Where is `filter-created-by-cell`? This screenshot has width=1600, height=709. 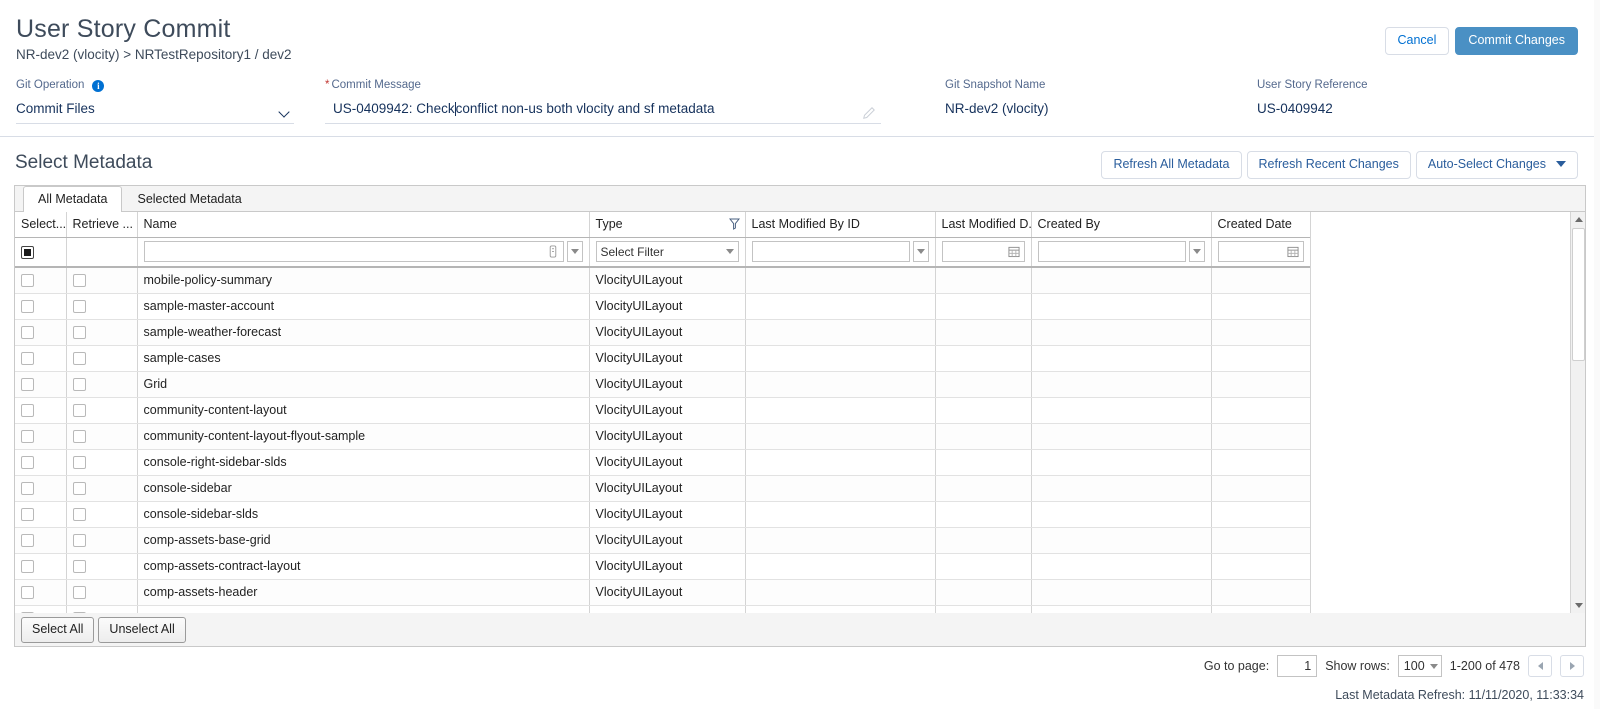
filter-created-by-cell is located at coordinates (1121, 252).